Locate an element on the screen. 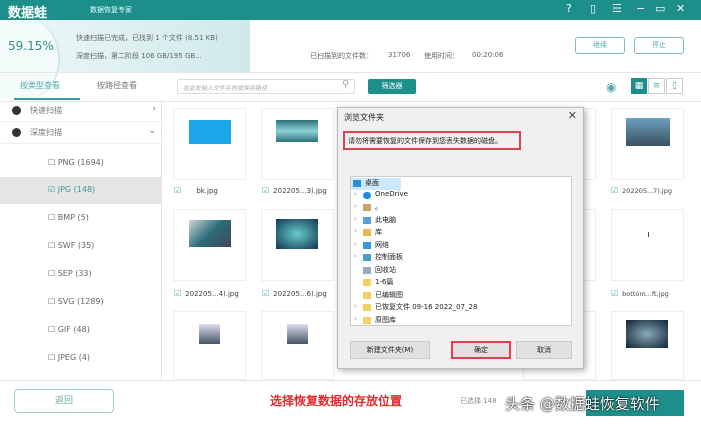 This screenshot has height=424, width=701. type-png: ☐ PNG (1694) is located at coordinates (80, 163).